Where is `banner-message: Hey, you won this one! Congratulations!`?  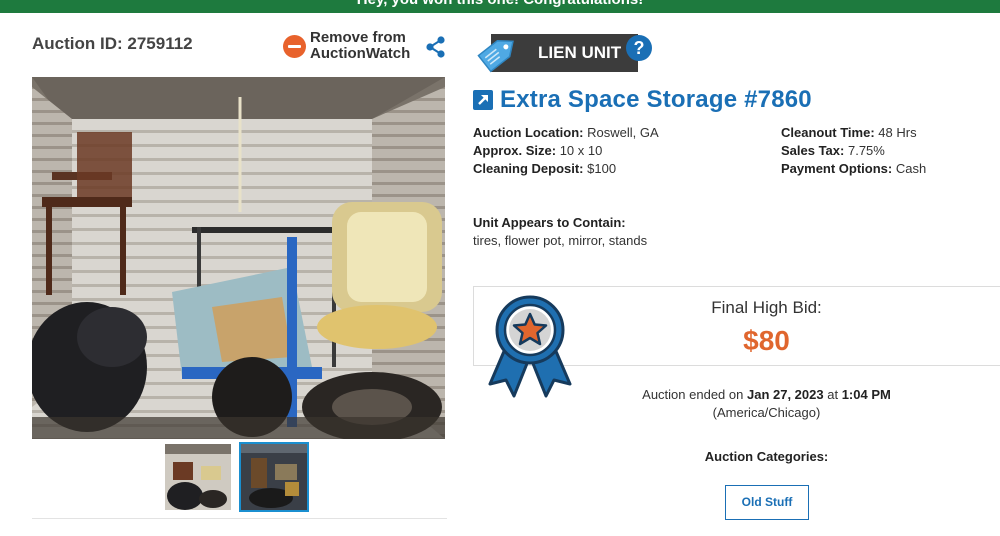 banner-message: Hey, you won this one! Congratulations! is located at coordinates (500, 4).